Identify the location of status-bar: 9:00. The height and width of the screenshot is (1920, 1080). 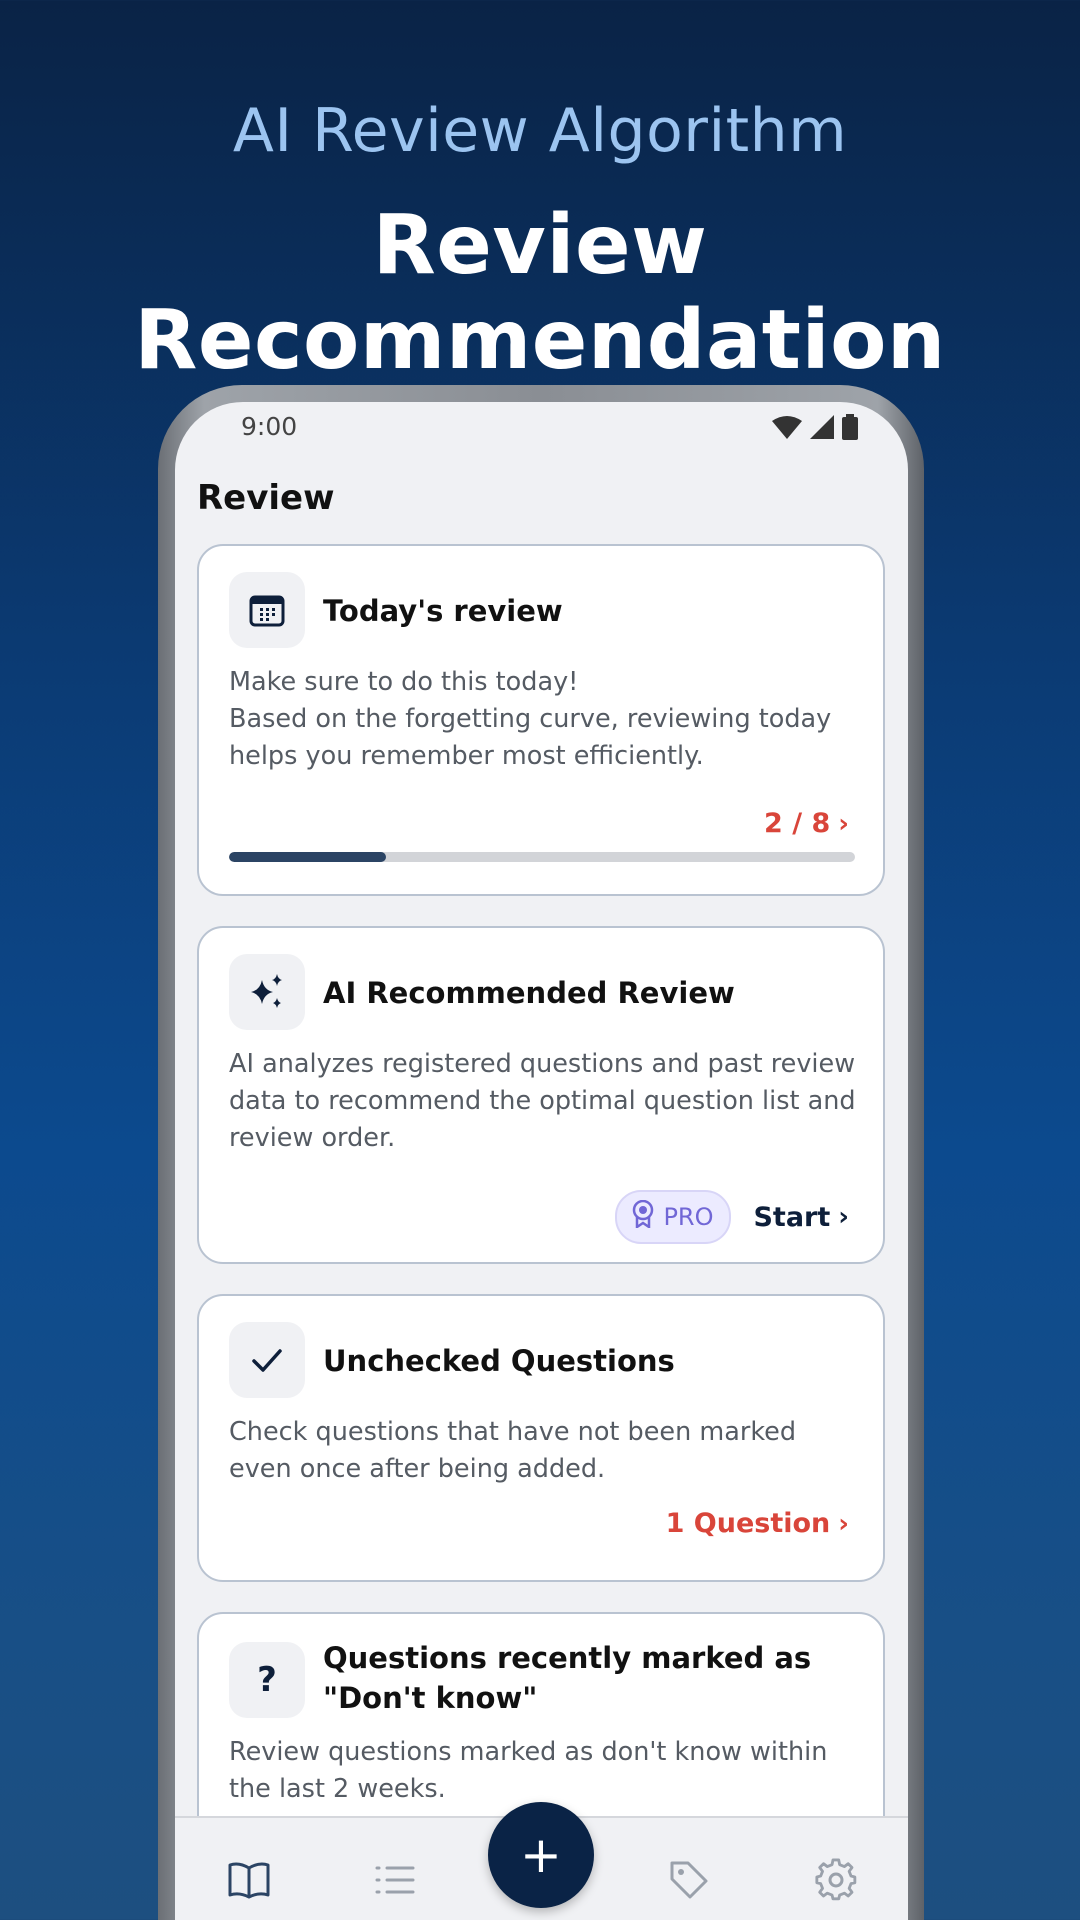
(541, 425).